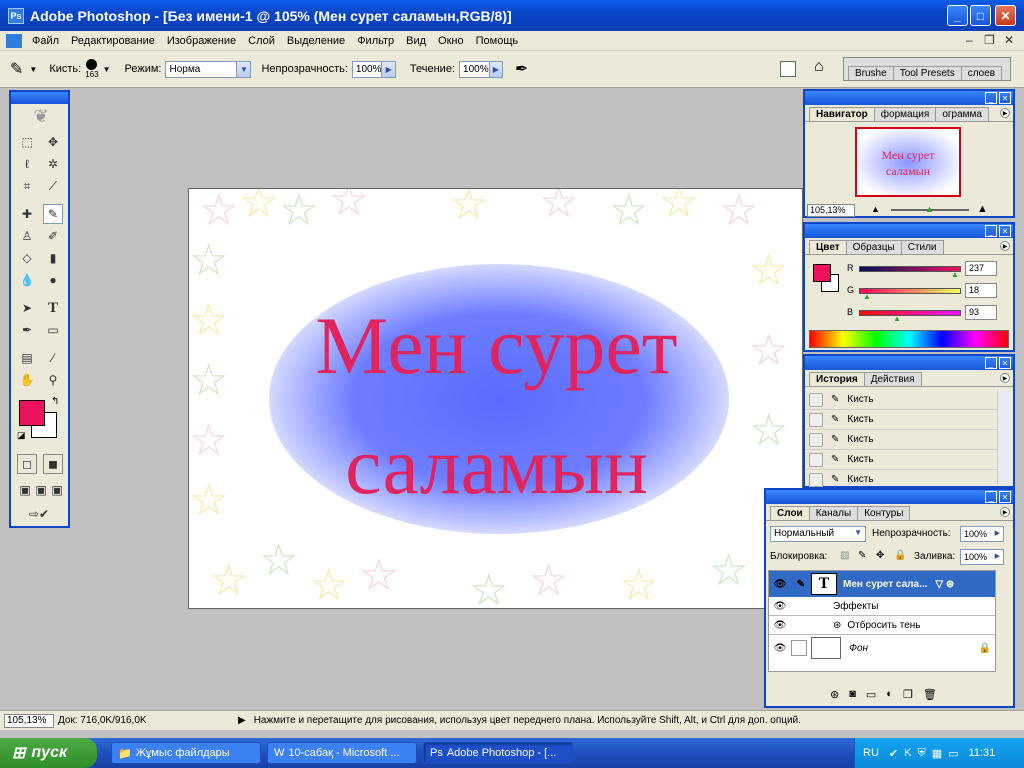 This screenshot has width=1024, height=768. What do you see at coordinates (867, 296) in the screenshot?
I see `g-slider-handle: ▲` at bounding box center [867, 296].